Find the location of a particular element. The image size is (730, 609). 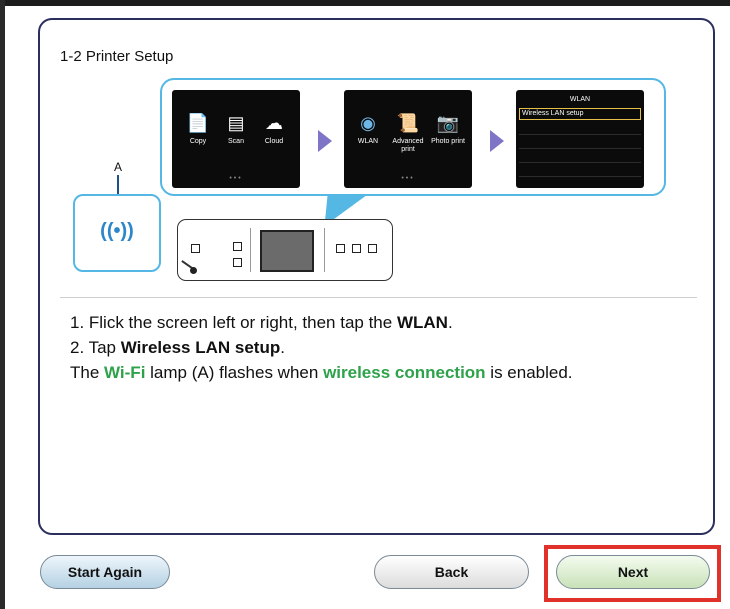

app-cloud: ☁ Cloud is located at coordinates (274, 129).